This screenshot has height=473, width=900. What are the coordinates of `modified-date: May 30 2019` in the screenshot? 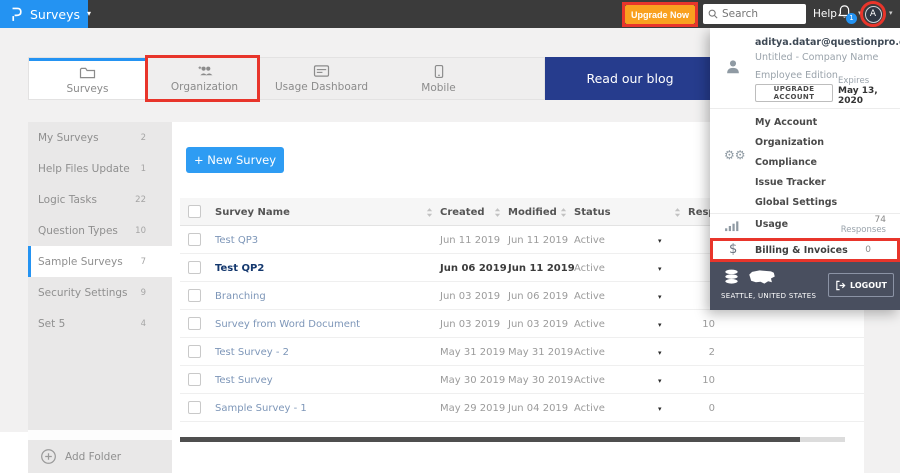 It's located at (541, 380).